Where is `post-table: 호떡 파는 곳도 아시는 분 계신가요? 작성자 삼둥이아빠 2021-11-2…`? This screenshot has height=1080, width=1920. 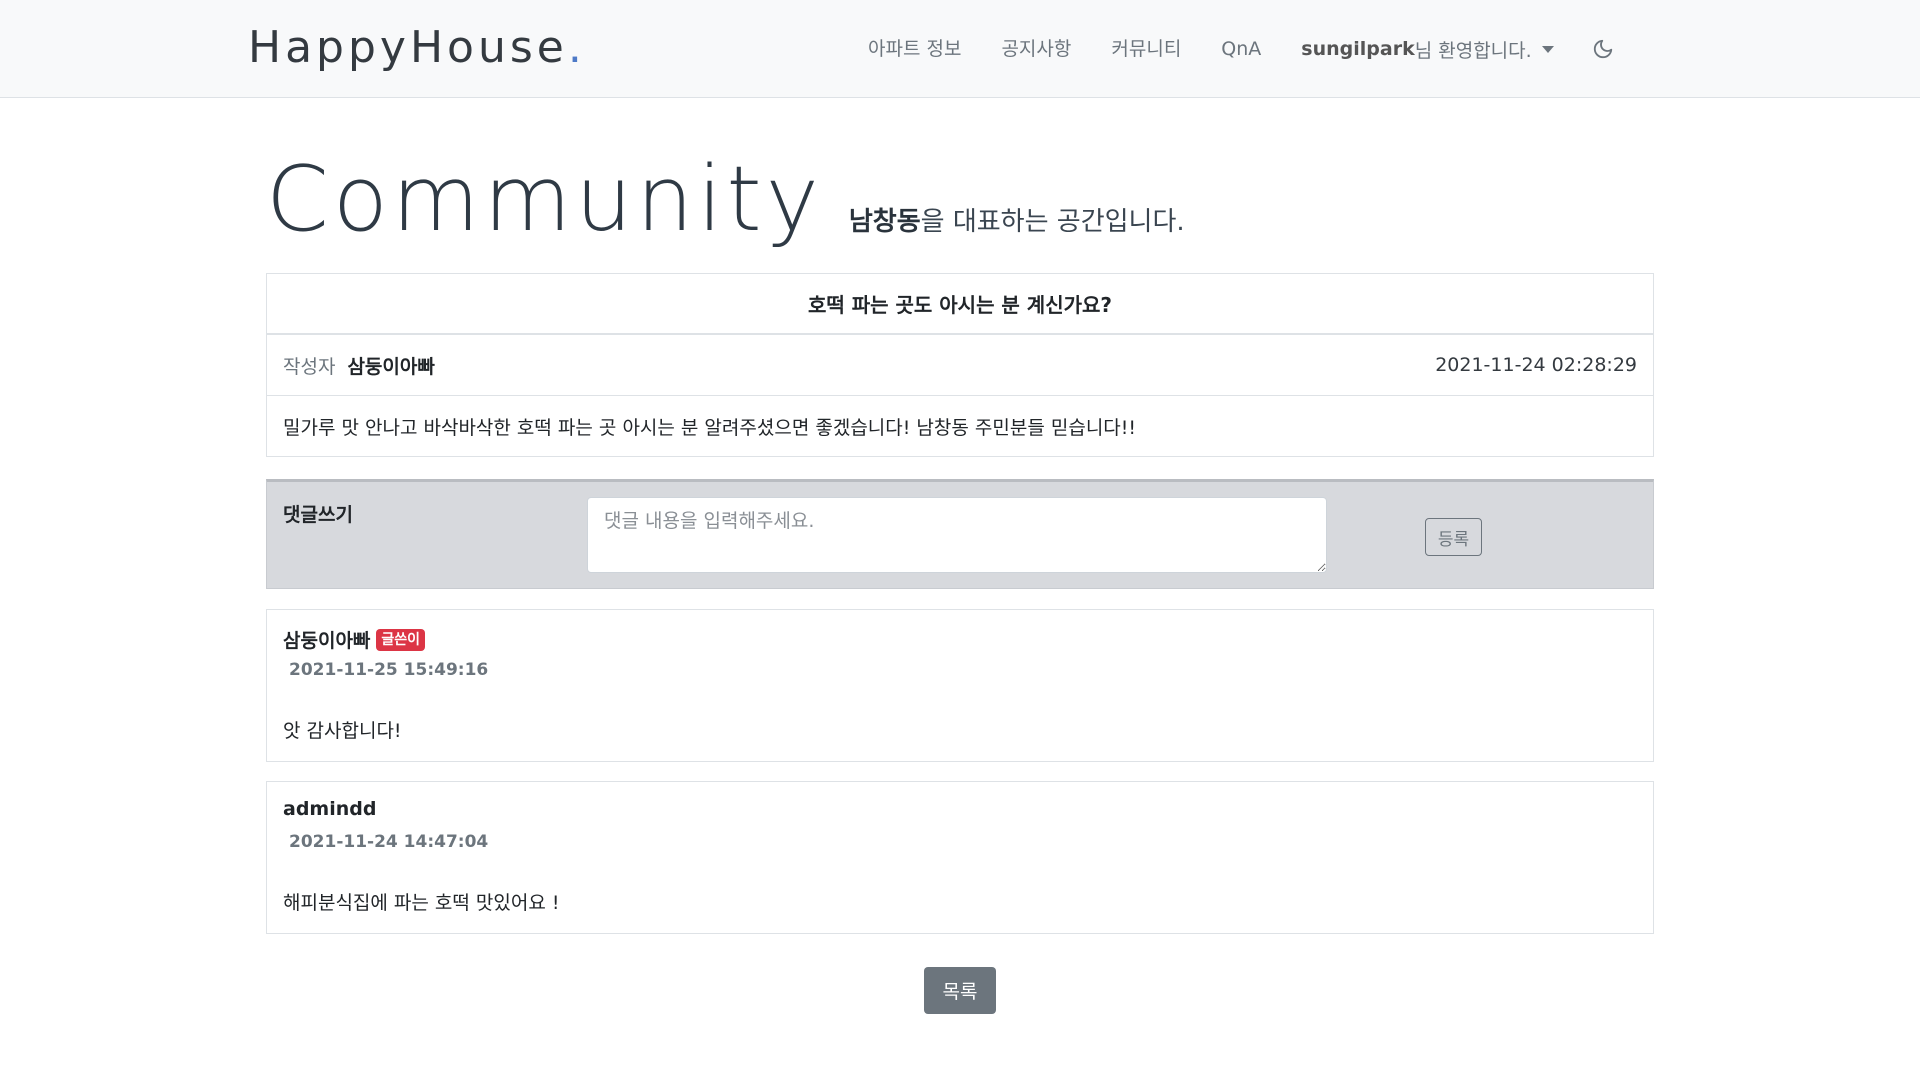 post-table: 호떡 파는 곳도 아시는 분 계신가요? 작성자 삼둥이아빠 2021-11-2… is located at coordinates (960, 365).